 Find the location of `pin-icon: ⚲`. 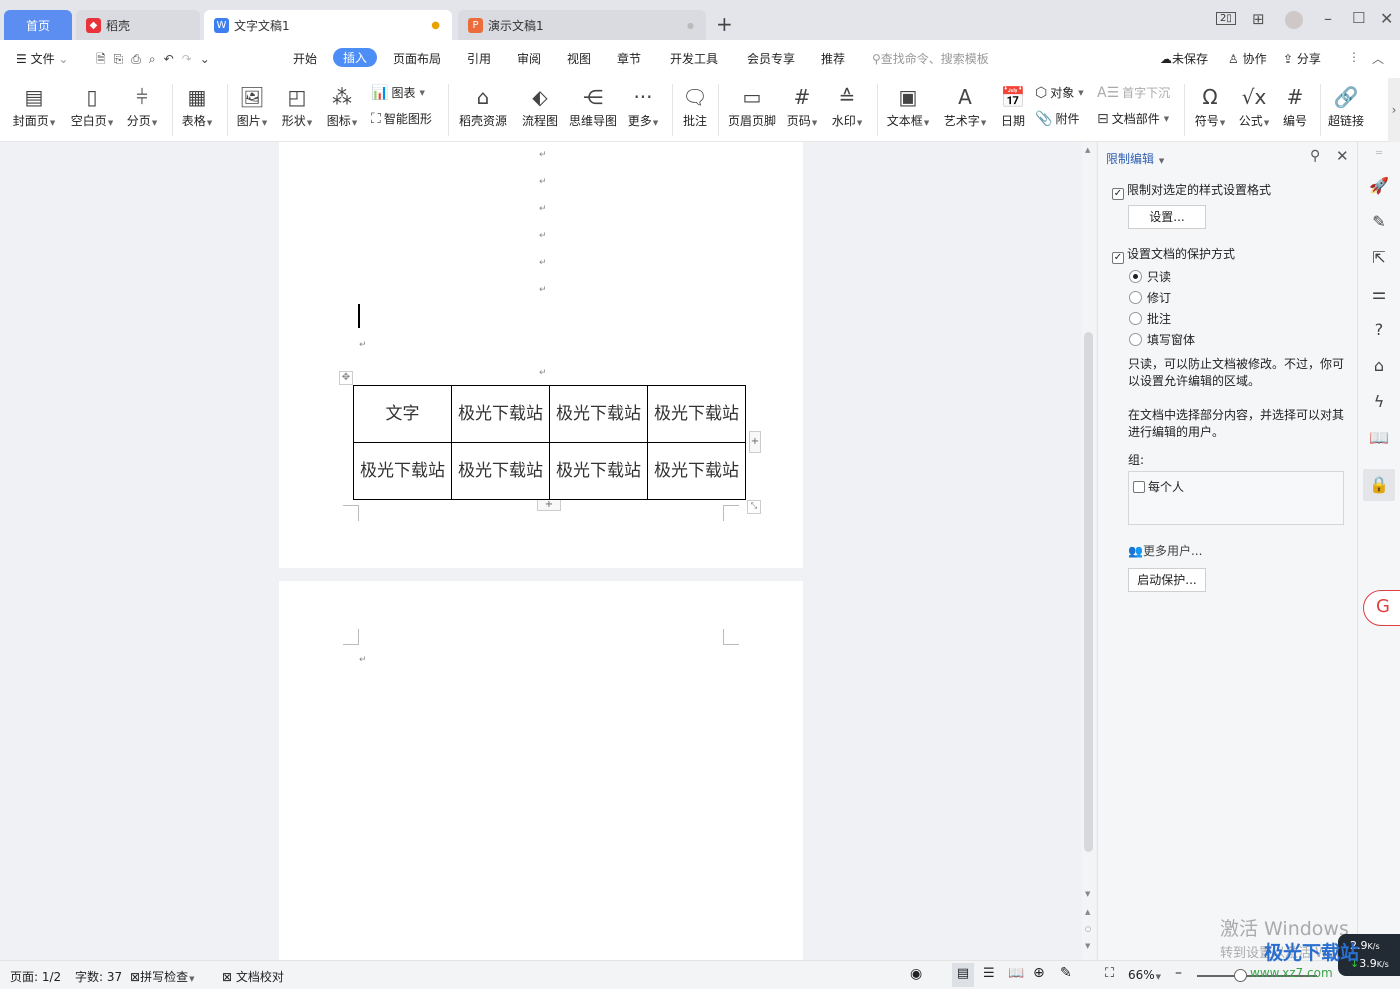

pin-icon: ⚲ is located at coordinates (1315, 156).